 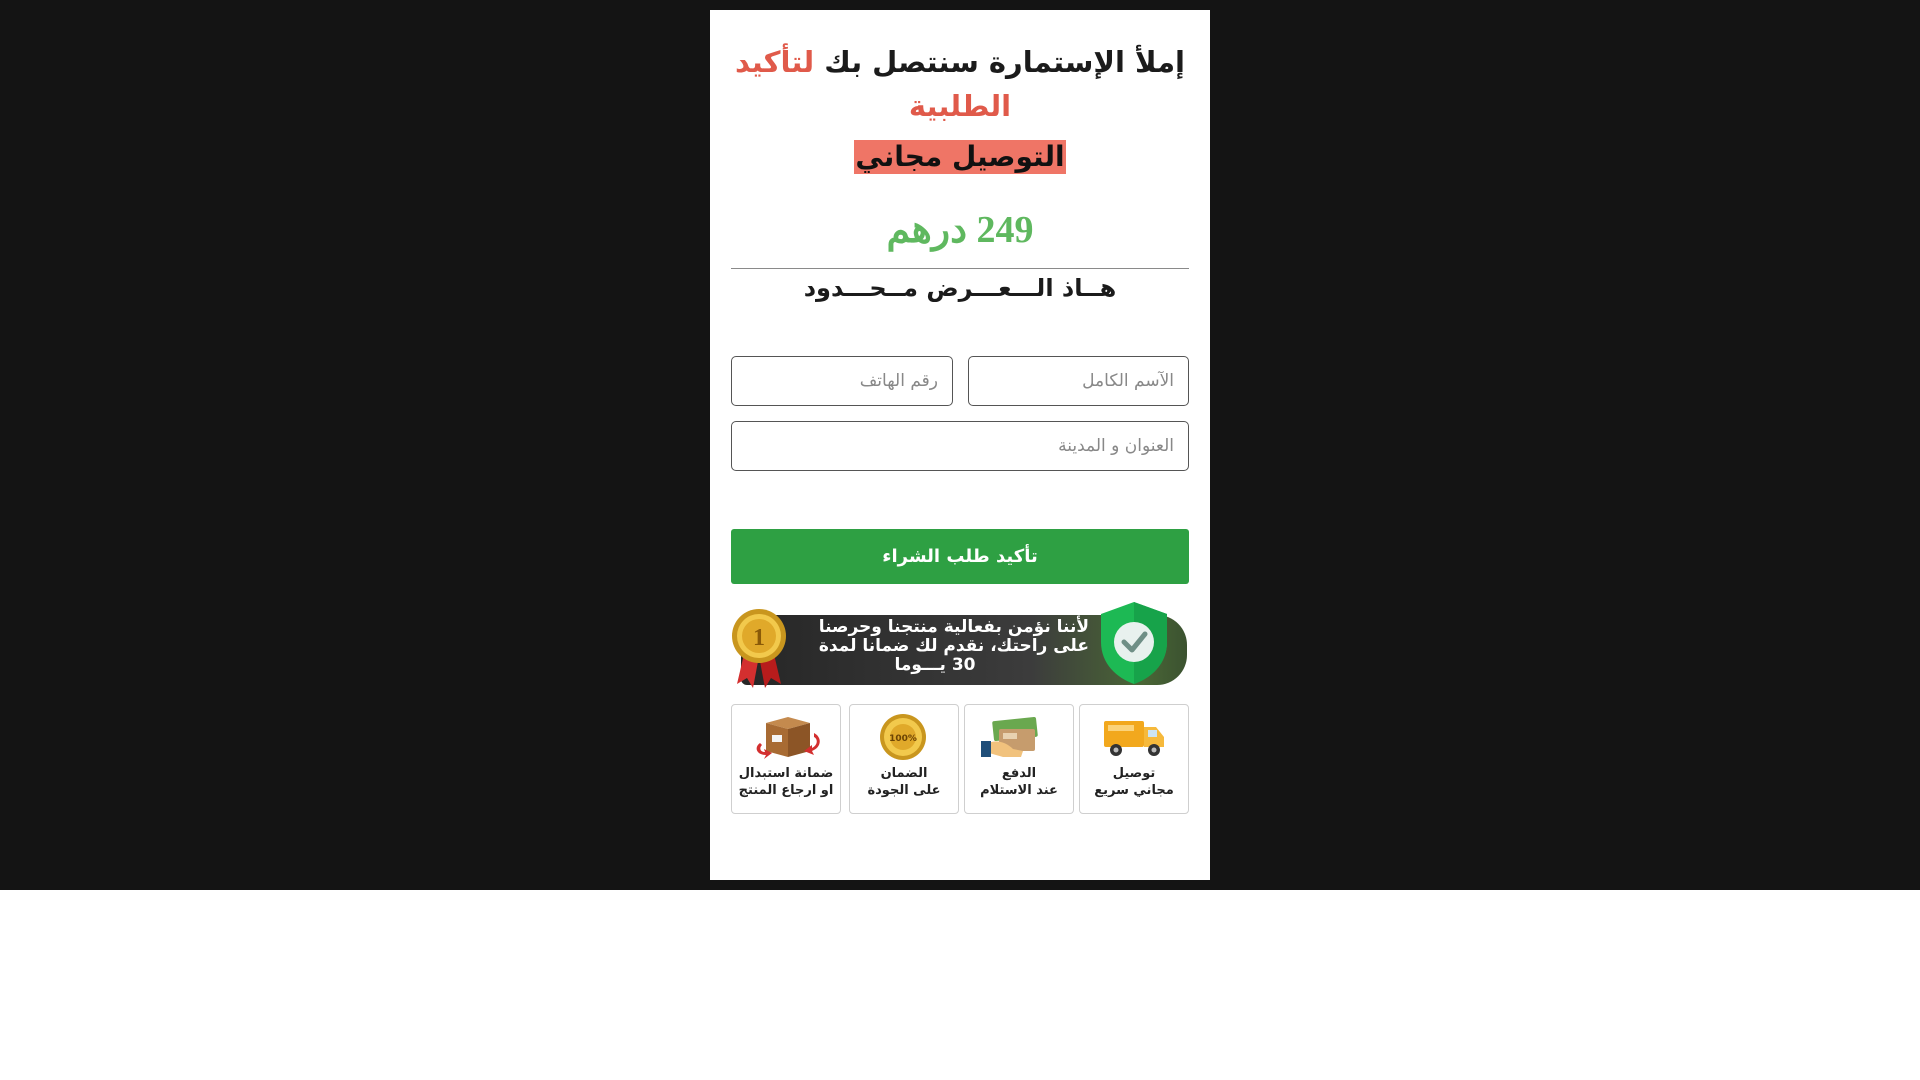 What do you see at coordinates (953, 627) in the screenshot?
I see `guarantee-line-1: لأننا نؤمن بفعالية منتجنا وحرصنا` at bounding box center [953, 627].